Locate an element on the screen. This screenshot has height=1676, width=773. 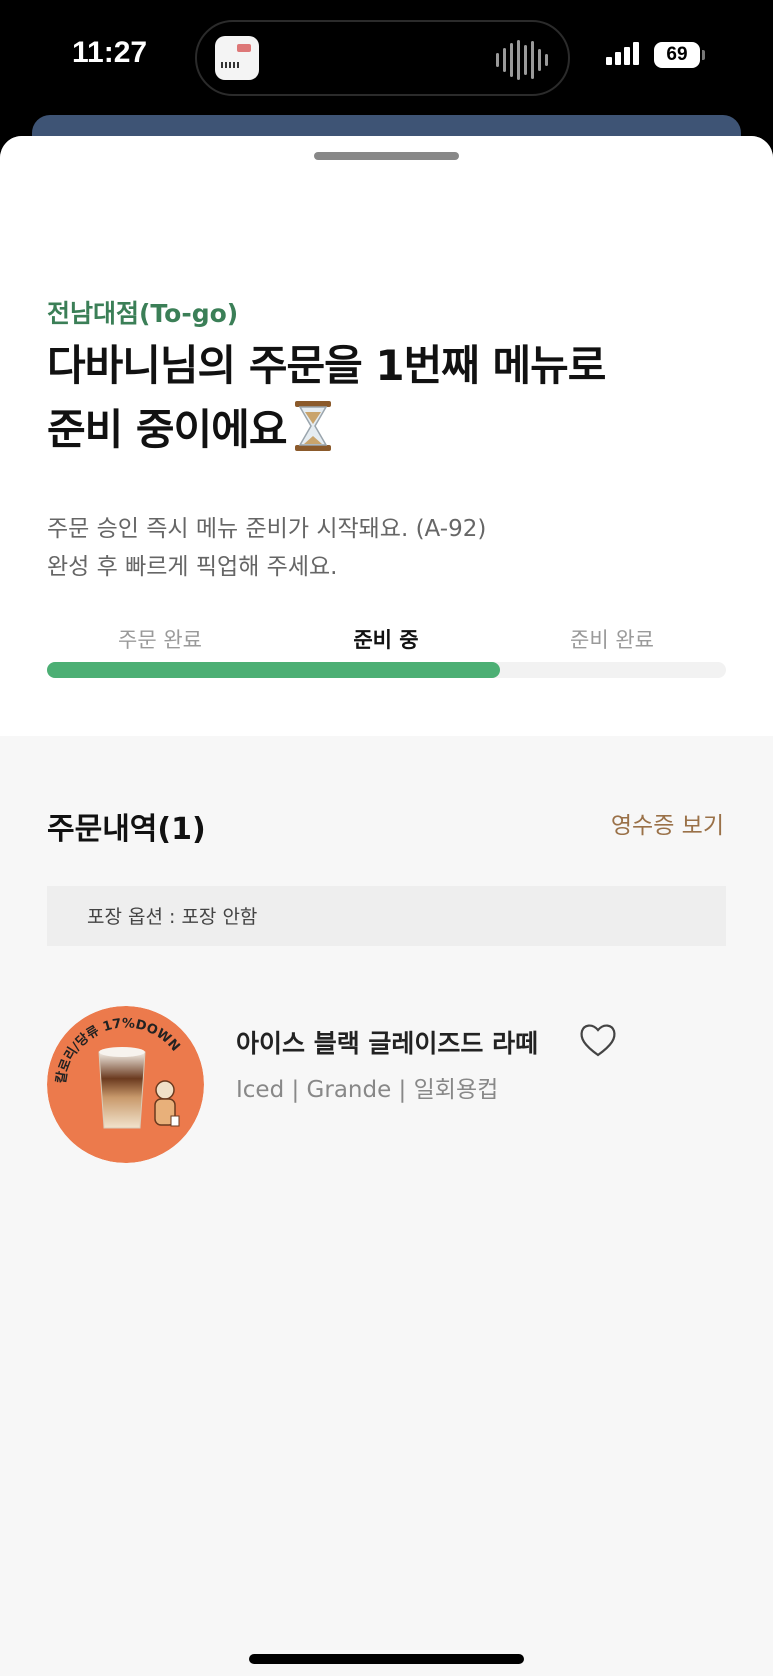
headline-line-1: 다바니님의 주문을 1번째 메뉴로 is located at coordinates (326, 365).